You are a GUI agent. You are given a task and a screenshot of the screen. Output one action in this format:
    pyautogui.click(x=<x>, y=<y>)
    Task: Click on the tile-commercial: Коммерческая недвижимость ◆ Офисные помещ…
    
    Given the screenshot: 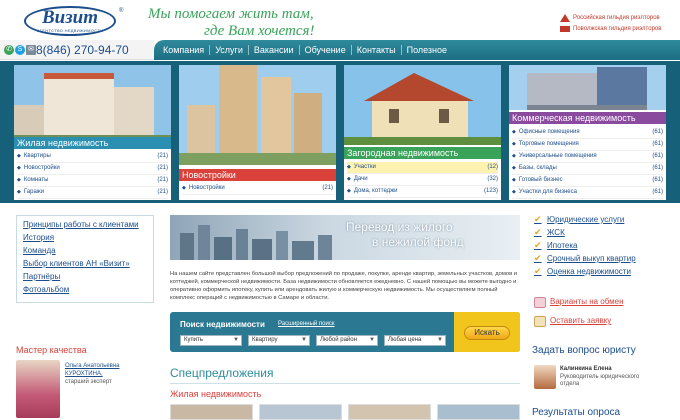 What is the action you would take?
    pyautogui.click(x=587, y=132)
    